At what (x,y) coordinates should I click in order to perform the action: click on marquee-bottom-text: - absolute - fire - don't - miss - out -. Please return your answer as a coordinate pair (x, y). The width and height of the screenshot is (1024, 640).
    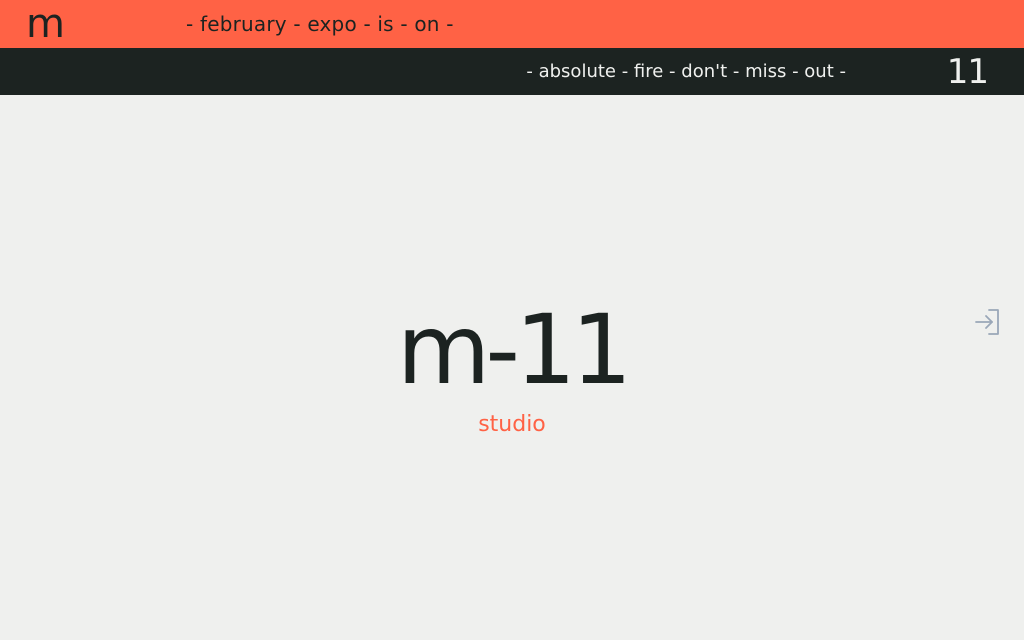
    Looking at the image, I should click on (686, 71).